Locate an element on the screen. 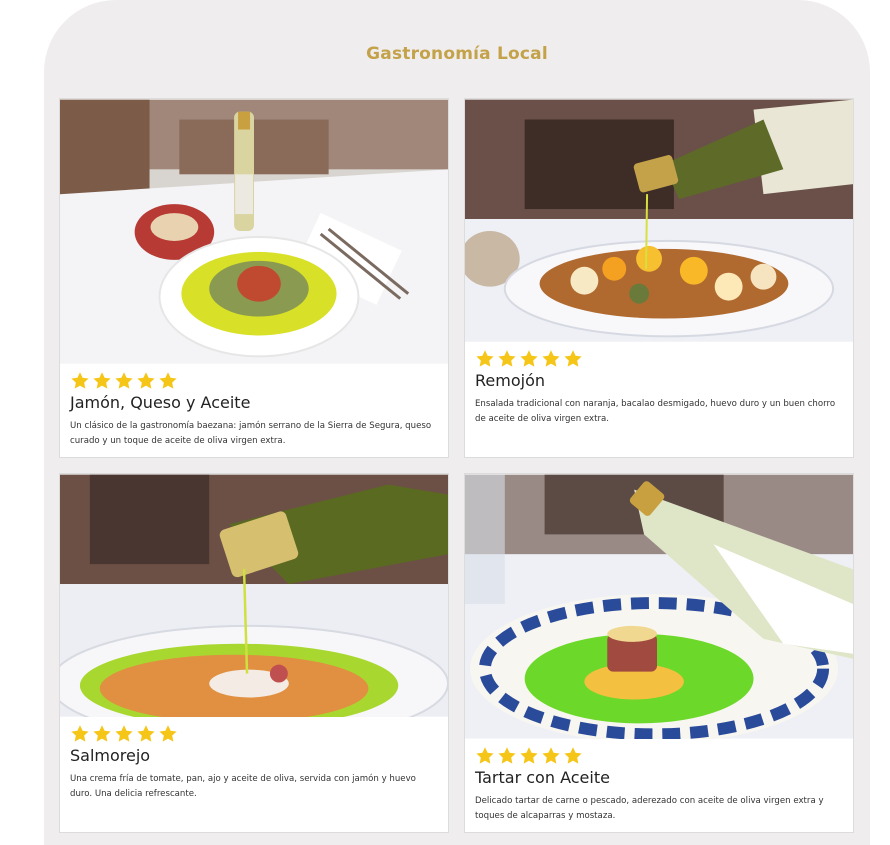 This screenshot has height=845, width=890. section-title: Gastronomía Local is located at coordinates (457, 54).